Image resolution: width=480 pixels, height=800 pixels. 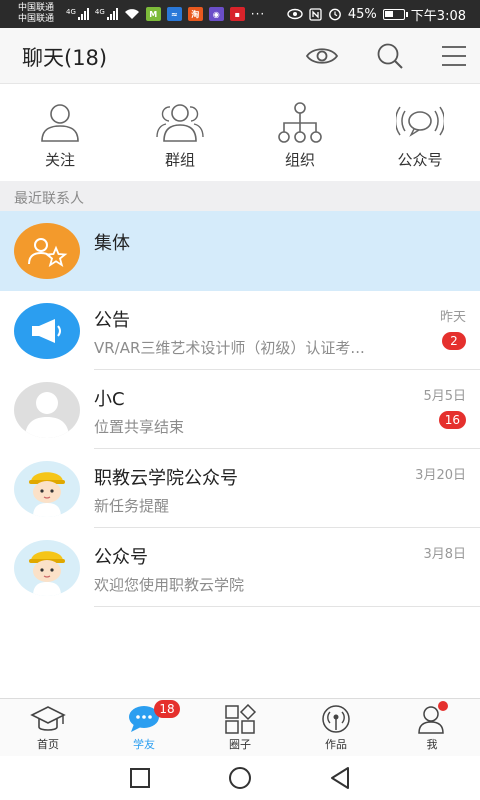 I want to click on back-button, so click(x=340, y=778).